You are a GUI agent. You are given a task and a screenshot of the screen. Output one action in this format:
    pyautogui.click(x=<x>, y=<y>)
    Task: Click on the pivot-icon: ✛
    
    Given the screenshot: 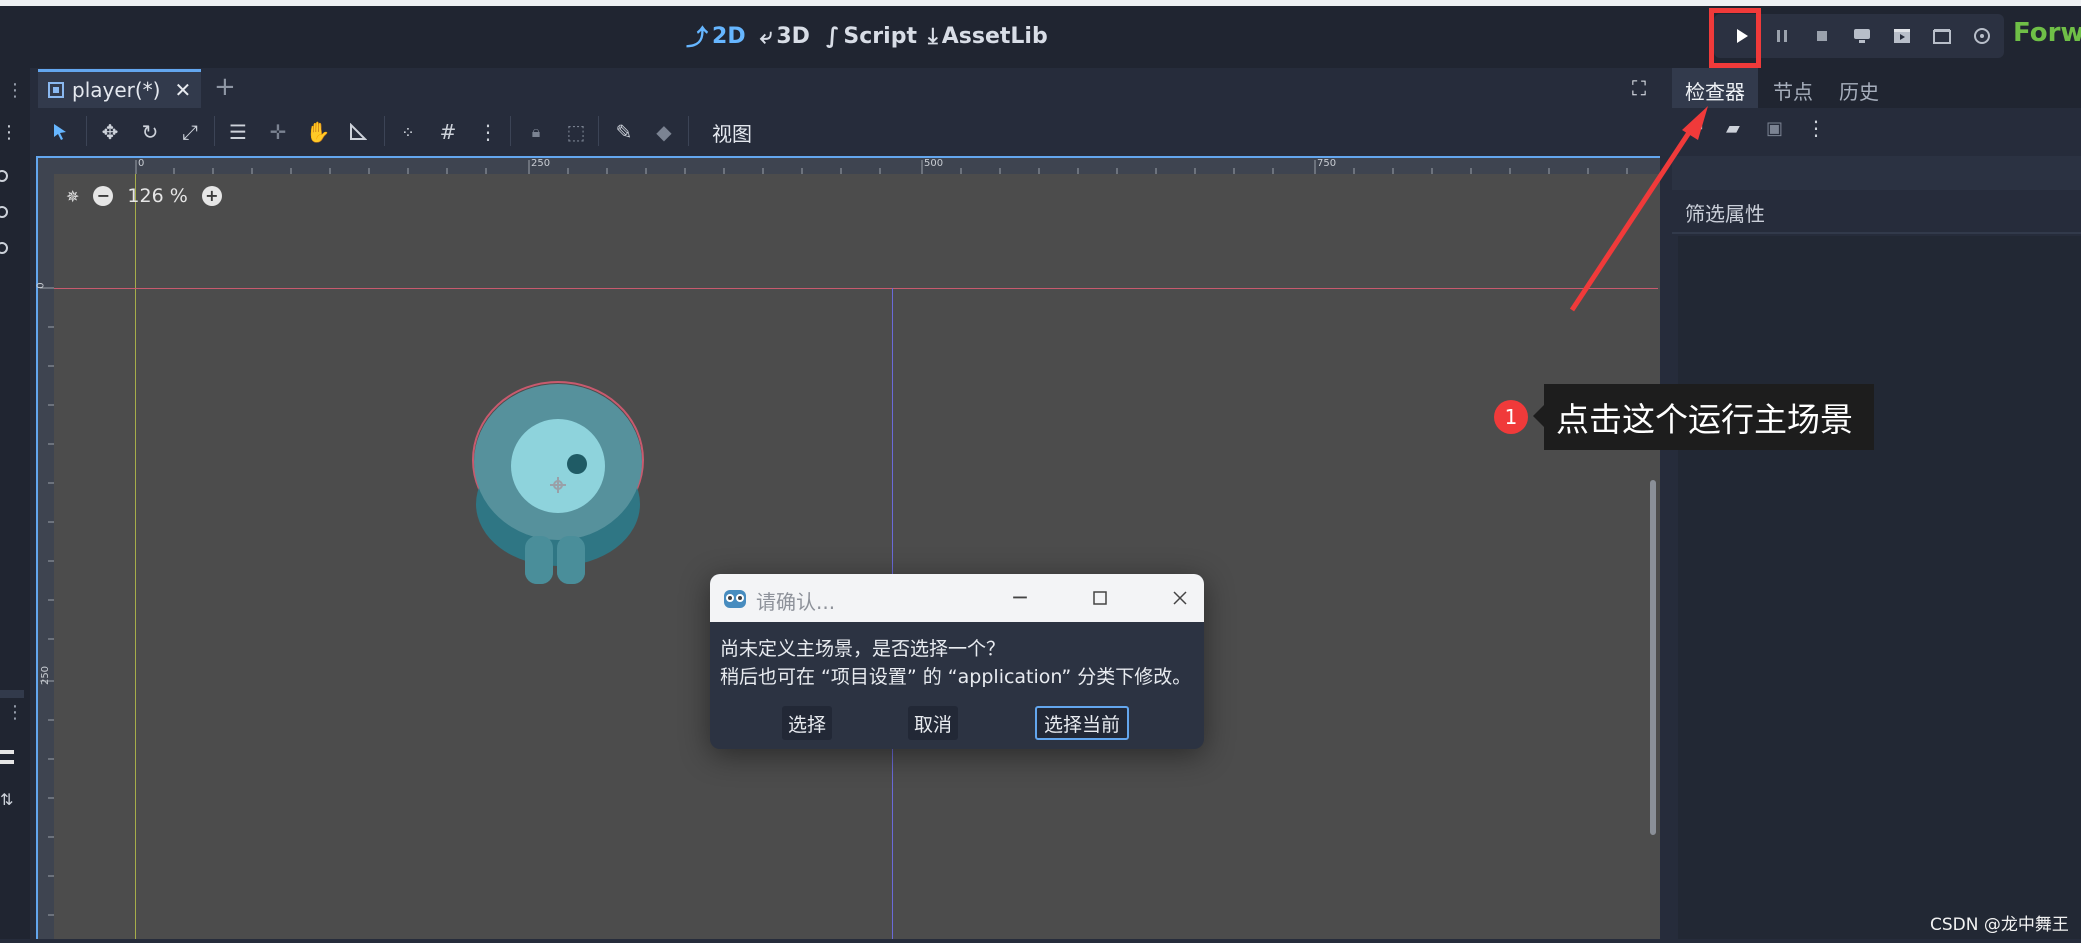 What is the action you would take?
    pyautogui.click(x=278, y=132)
    